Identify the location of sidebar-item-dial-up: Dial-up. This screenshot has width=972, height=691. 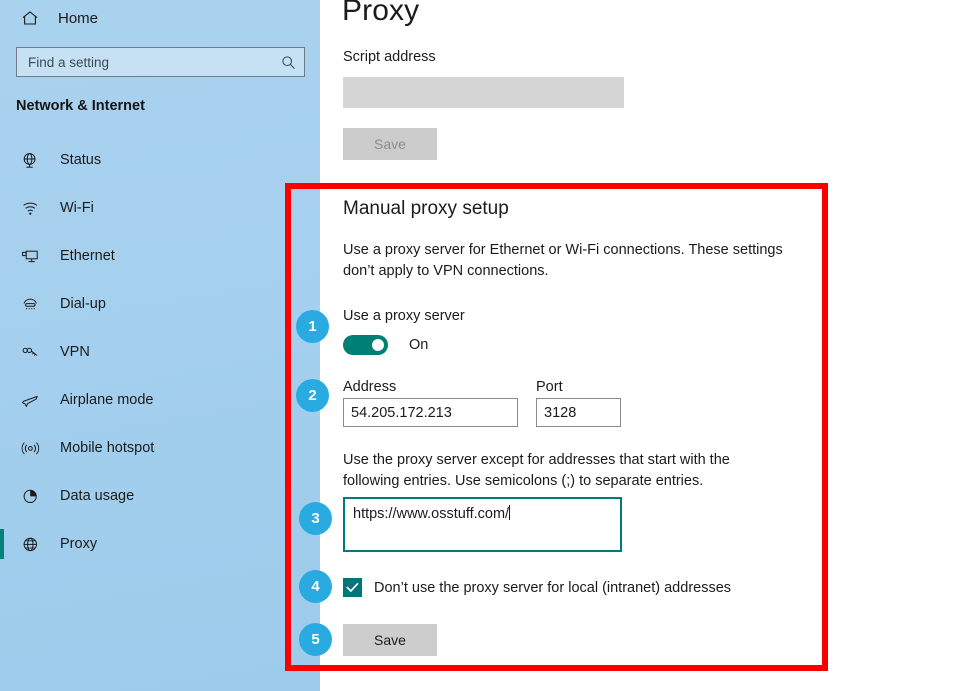
(160, 304).